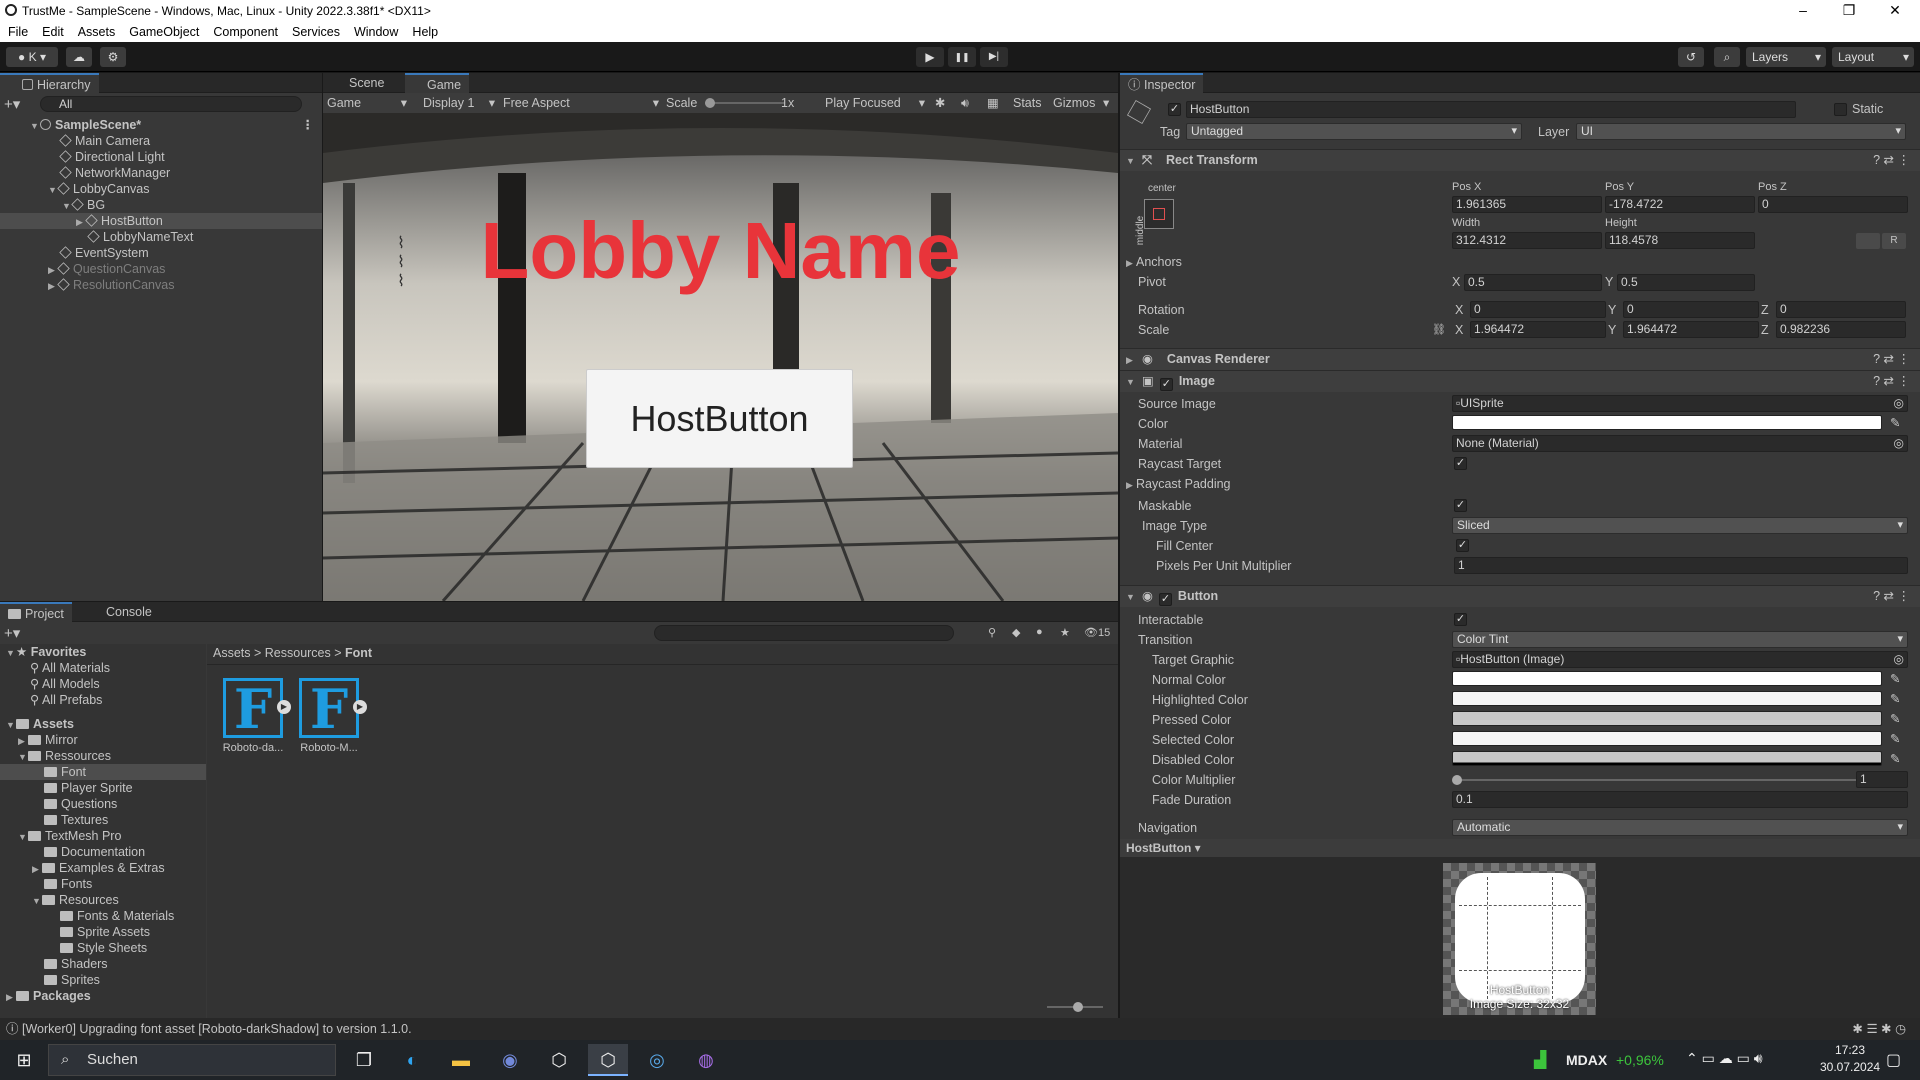  What do you see at coordinates (1691, 309) in the screenshot?
I see `rotation-y-field: 0` at bounding box center [1691, 309].